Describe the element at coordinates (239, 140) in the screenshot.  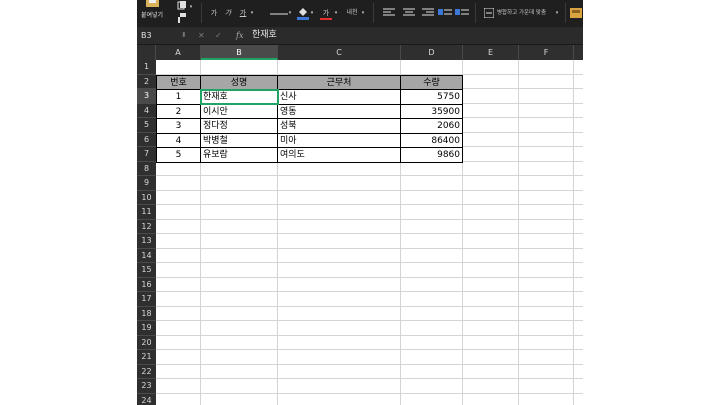
I see `table-cell: 박병철` at that location.